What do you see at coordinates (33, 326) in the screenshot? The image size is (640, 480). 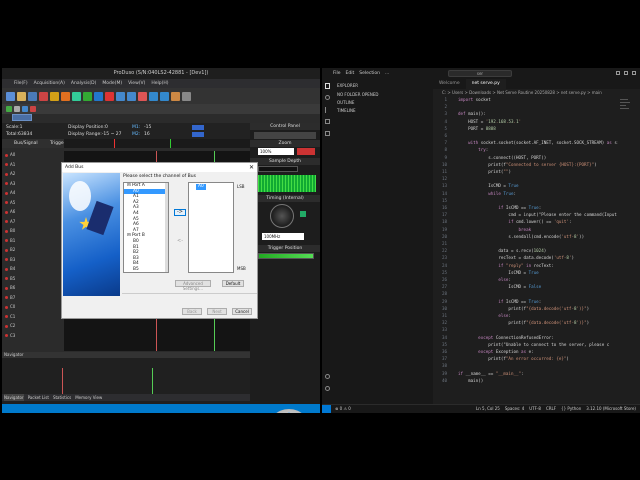 I see `channel-row: C2` at bounding box center [33, 326].